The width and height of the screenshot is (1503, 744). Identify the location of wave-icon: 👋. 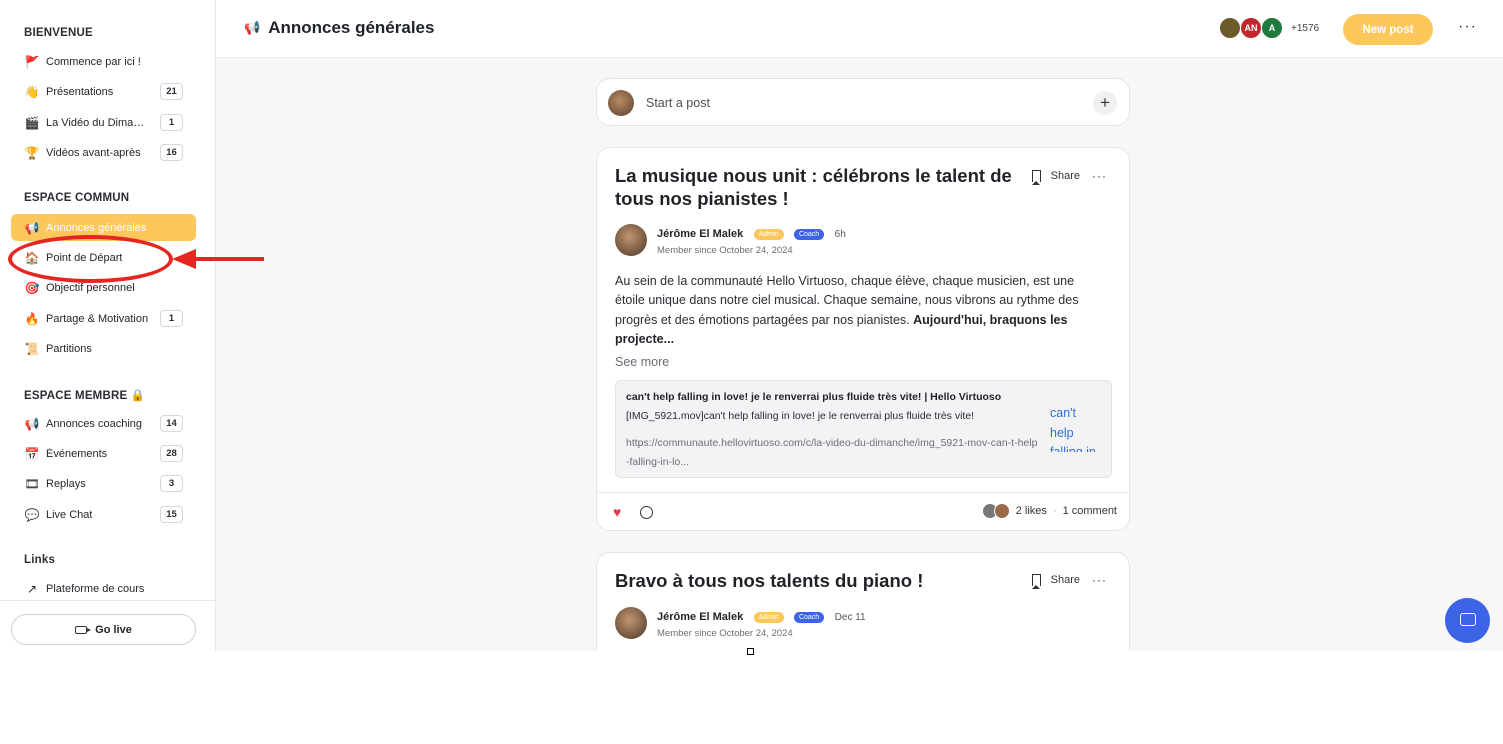
(32, 91).